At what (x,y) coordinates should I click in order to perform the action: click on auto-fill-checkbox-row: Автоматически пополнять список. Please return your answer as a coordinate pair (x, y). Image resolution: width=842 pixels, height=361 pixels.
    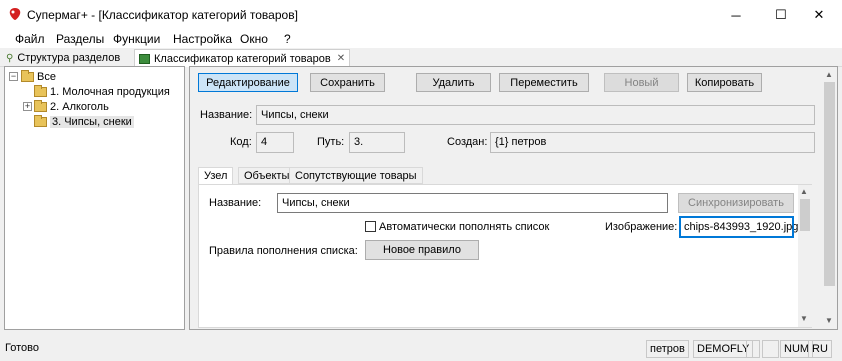
    Looking at the image, I should click on (457, 227).